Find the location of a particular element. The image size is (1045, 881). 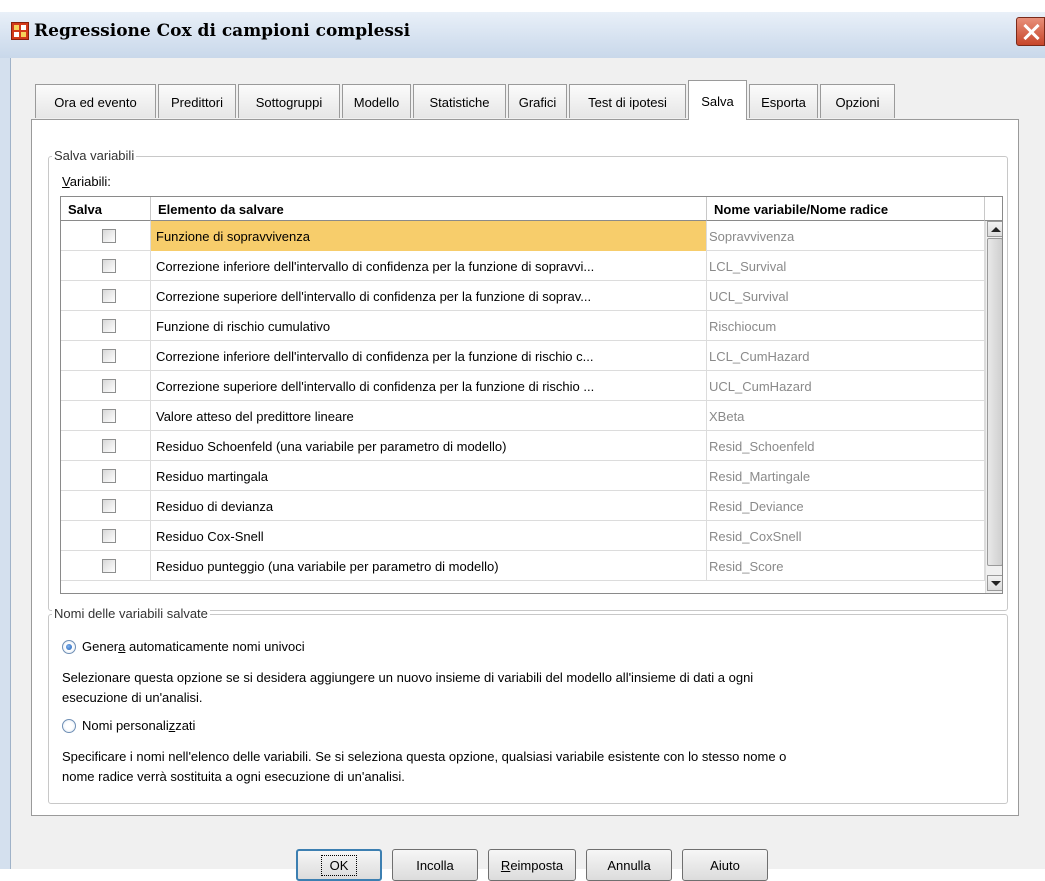

variable-name-cell: Resid_Score is located at coordinates (846, 566).